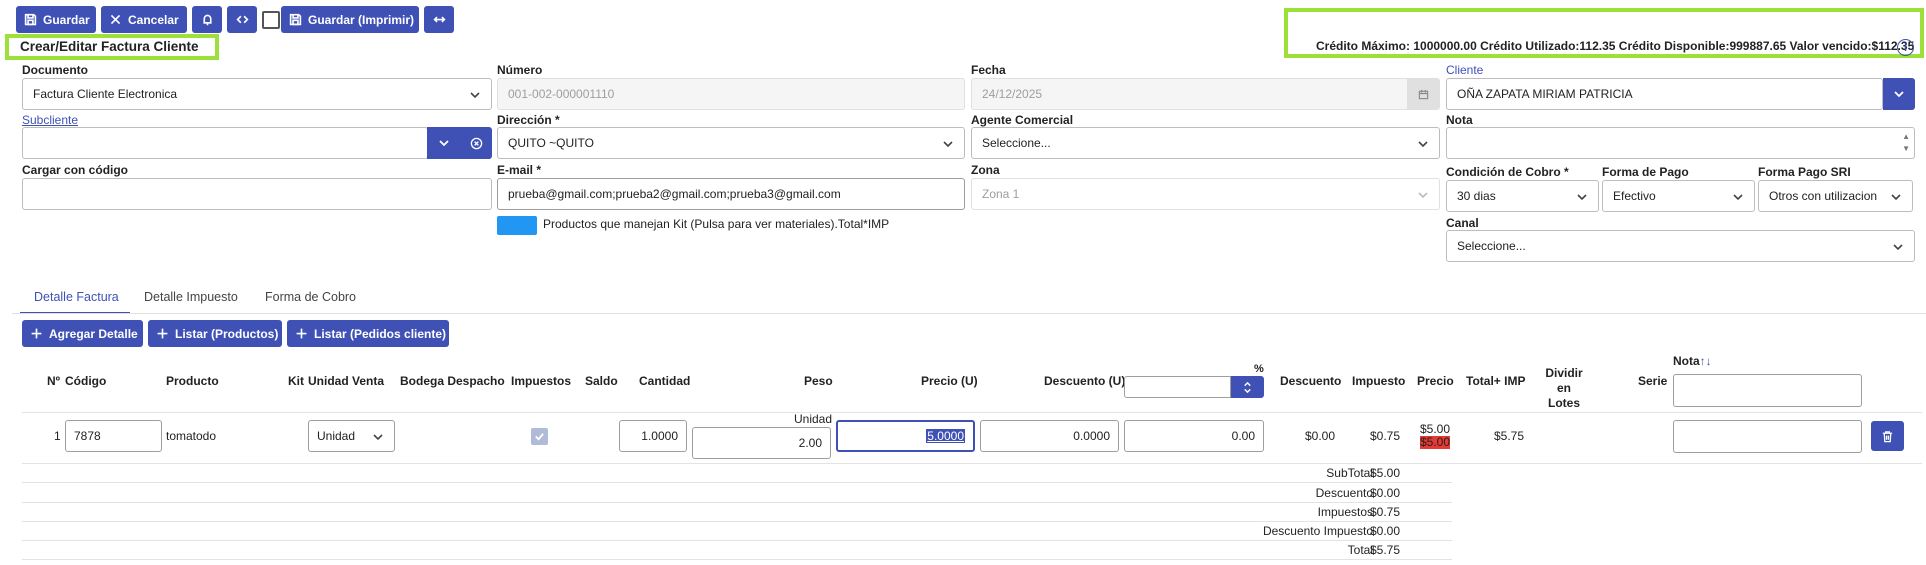 The image size is (1926, 565). I want to click on row-divider, so click(972, 463).